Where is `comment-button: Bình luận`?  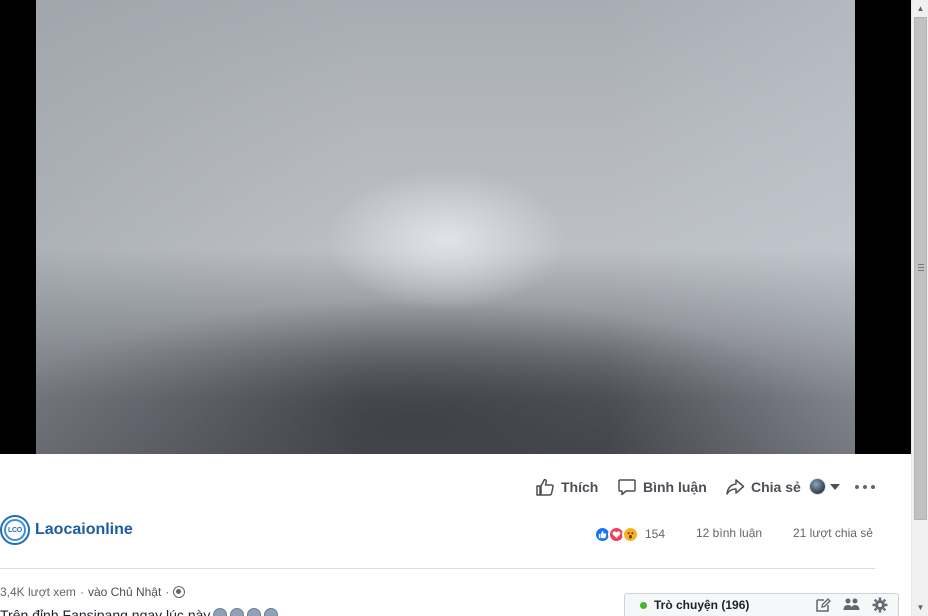 comment-button: Bình luận is located at coordinates (662, 487).